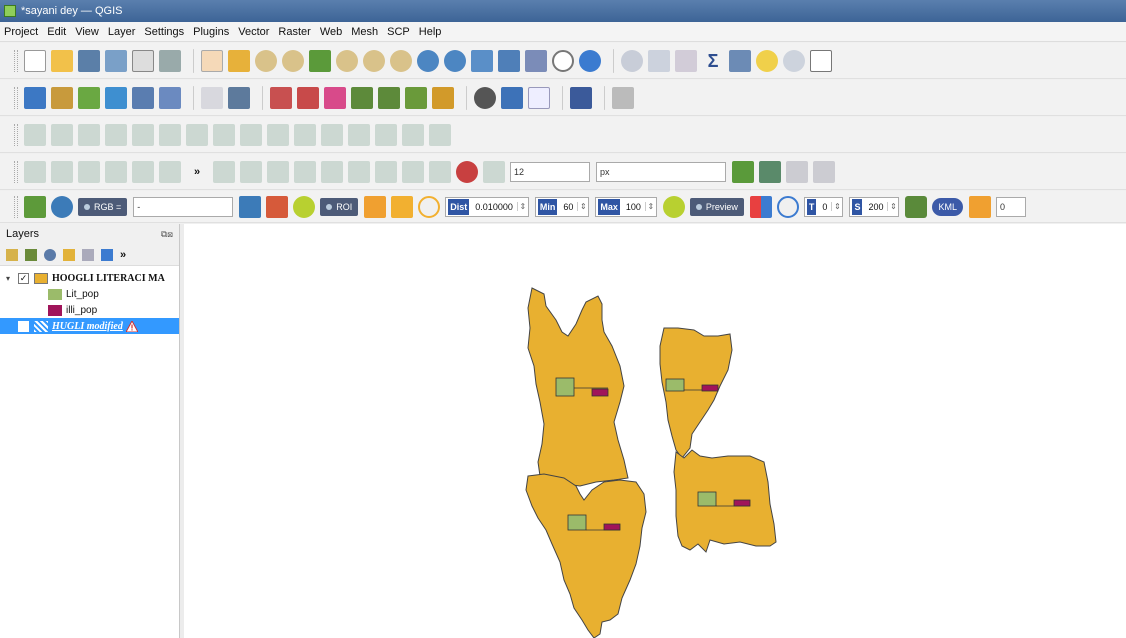  Describe the element at coordinates (122, 32) in the screenshot. I see `menu-layer: Layer` at that location.